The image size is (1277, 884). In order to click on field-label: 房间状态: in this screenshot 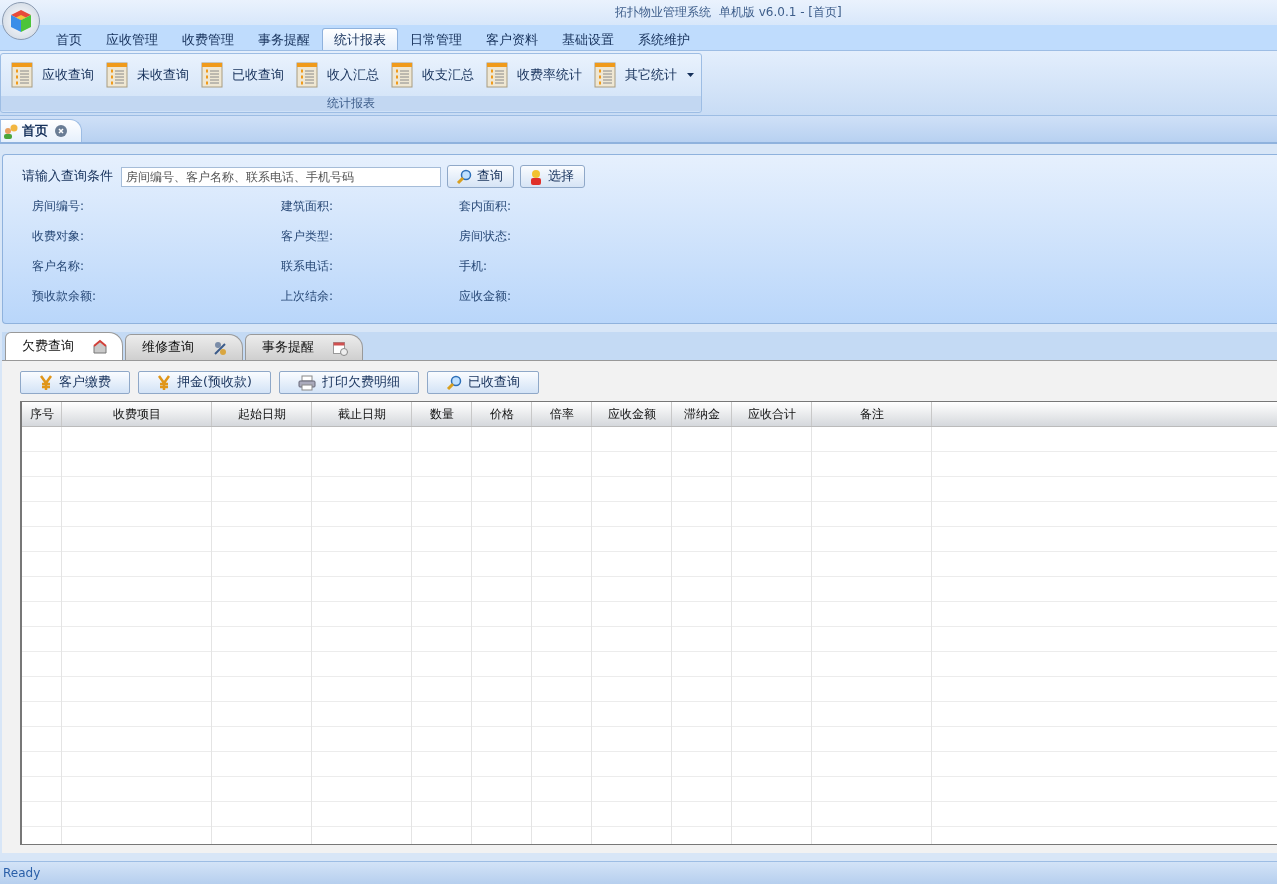, I will do `click(486, 236)`.